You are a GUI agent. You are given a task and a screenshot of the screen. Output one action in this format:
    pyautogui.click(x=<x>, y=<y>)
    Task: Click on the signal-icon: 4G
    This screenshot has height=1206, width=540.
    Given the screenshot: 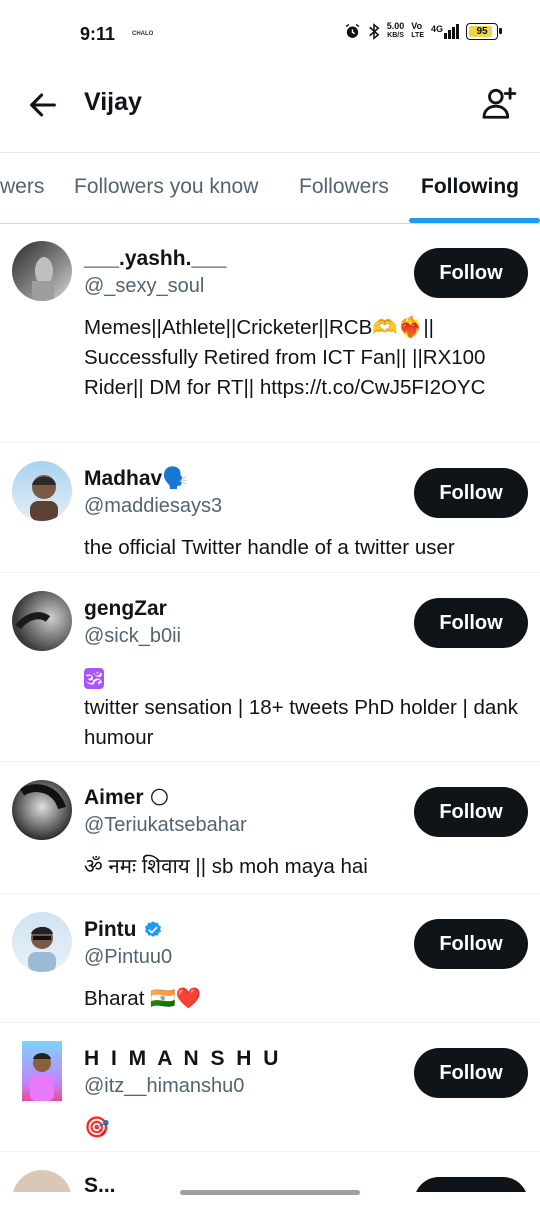 What is the action you would take?
    pyautogui.click(x=445, y=31)
    